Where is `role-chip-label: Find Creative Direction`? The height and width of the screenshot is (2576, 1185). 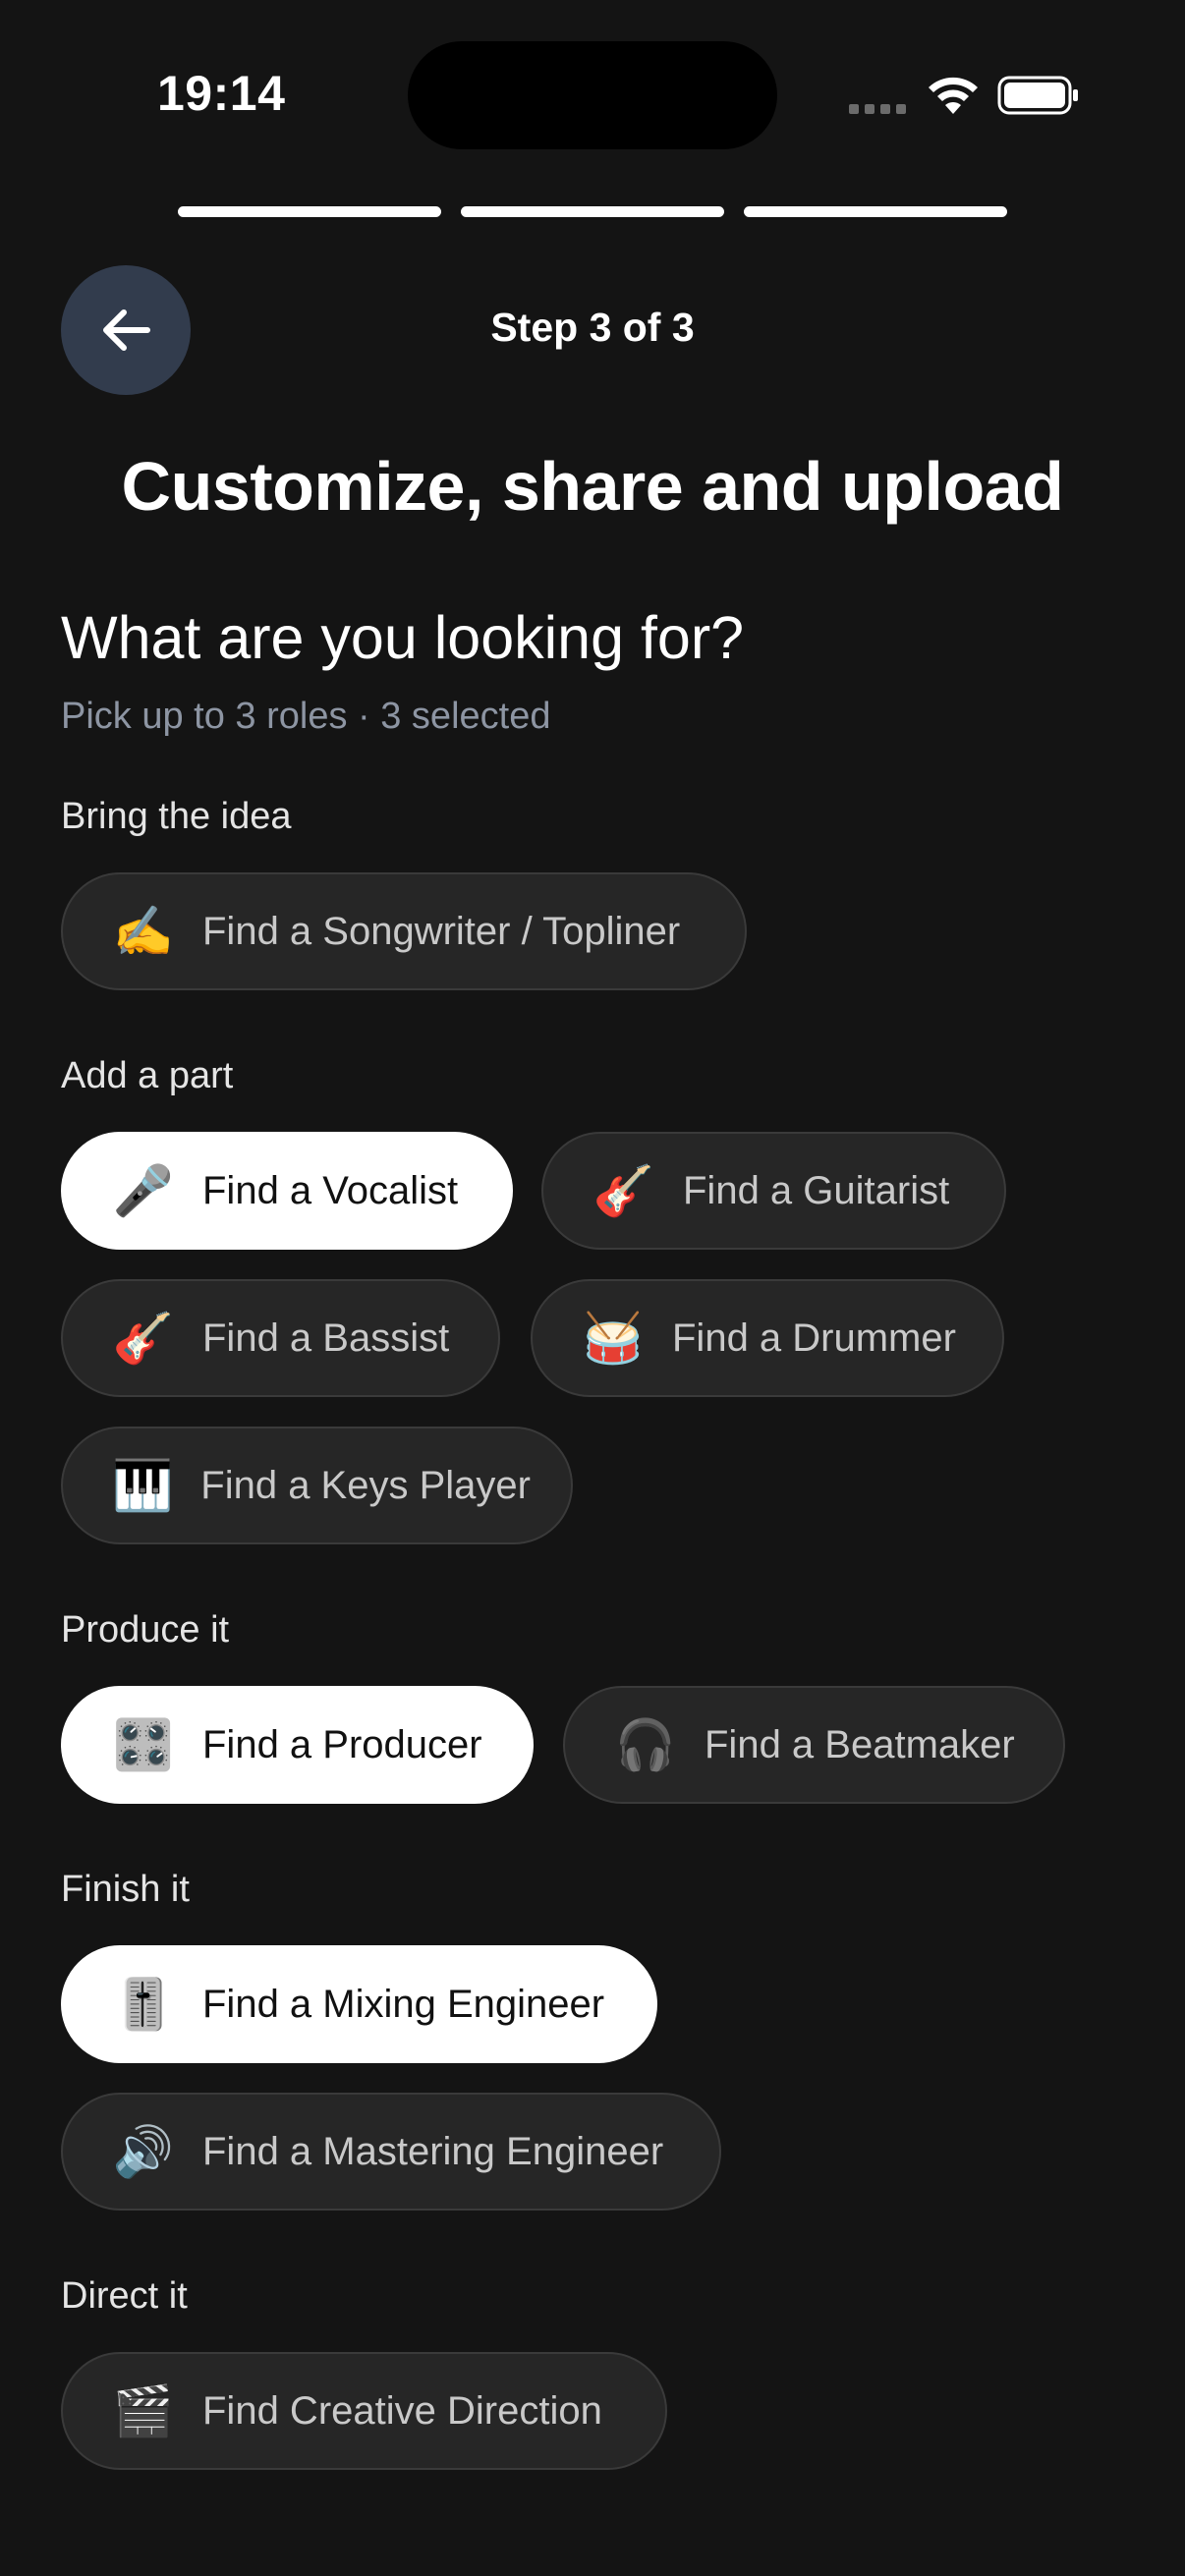
role-chip-label: Find Creative Direction is located at coordinates (402, 2410).